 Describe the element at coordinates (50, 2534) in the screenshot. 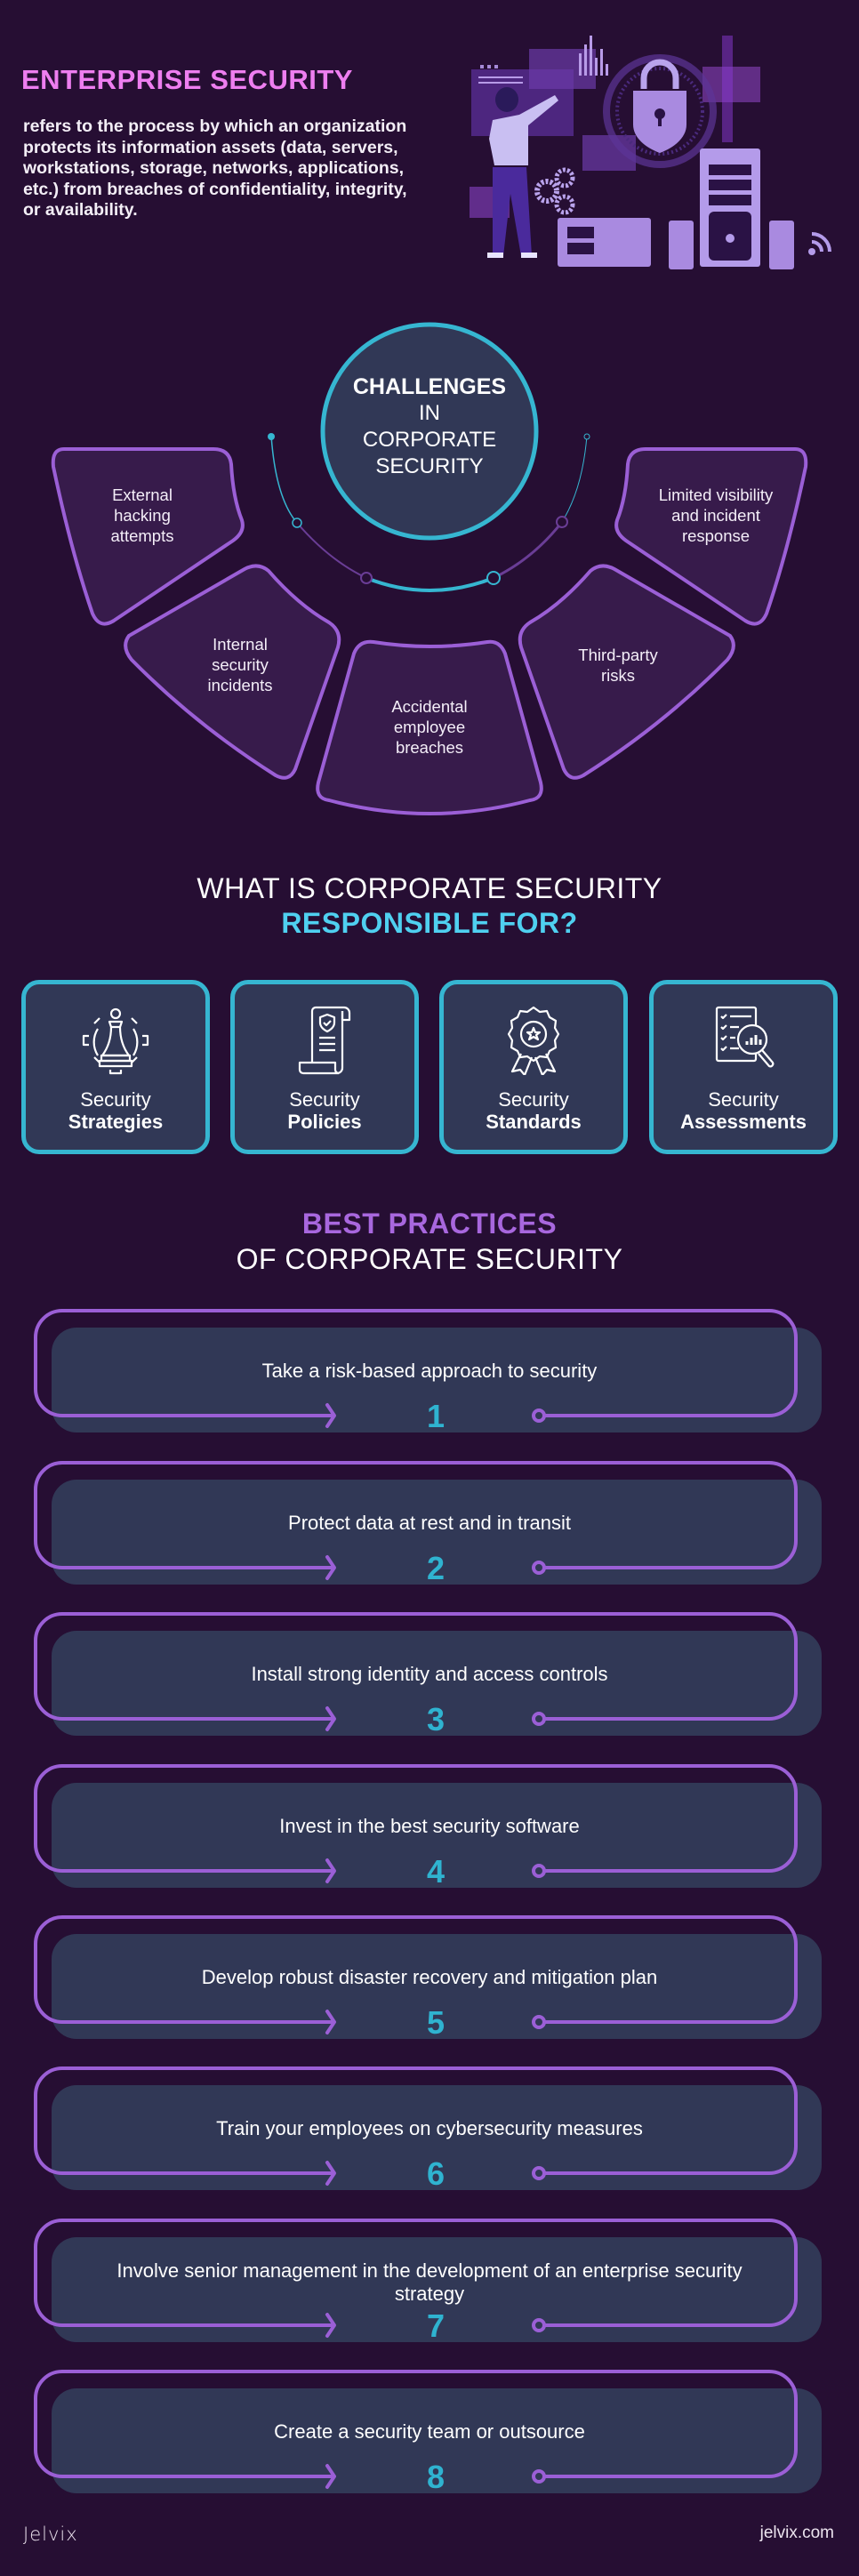

I see `brand-logo: Jelvix` at that location.